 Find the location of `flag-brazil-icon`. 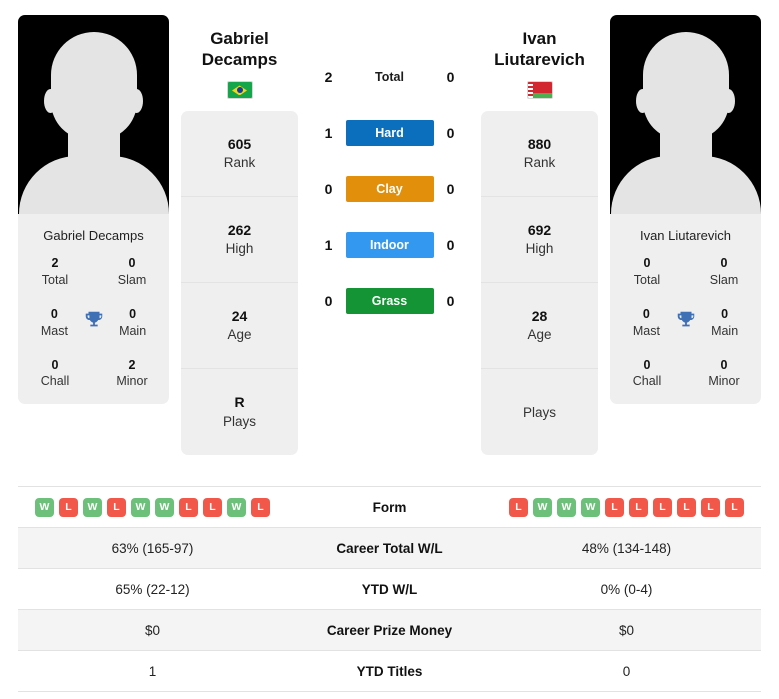

flag-brazil-icon is located at coordinates (239, 90).